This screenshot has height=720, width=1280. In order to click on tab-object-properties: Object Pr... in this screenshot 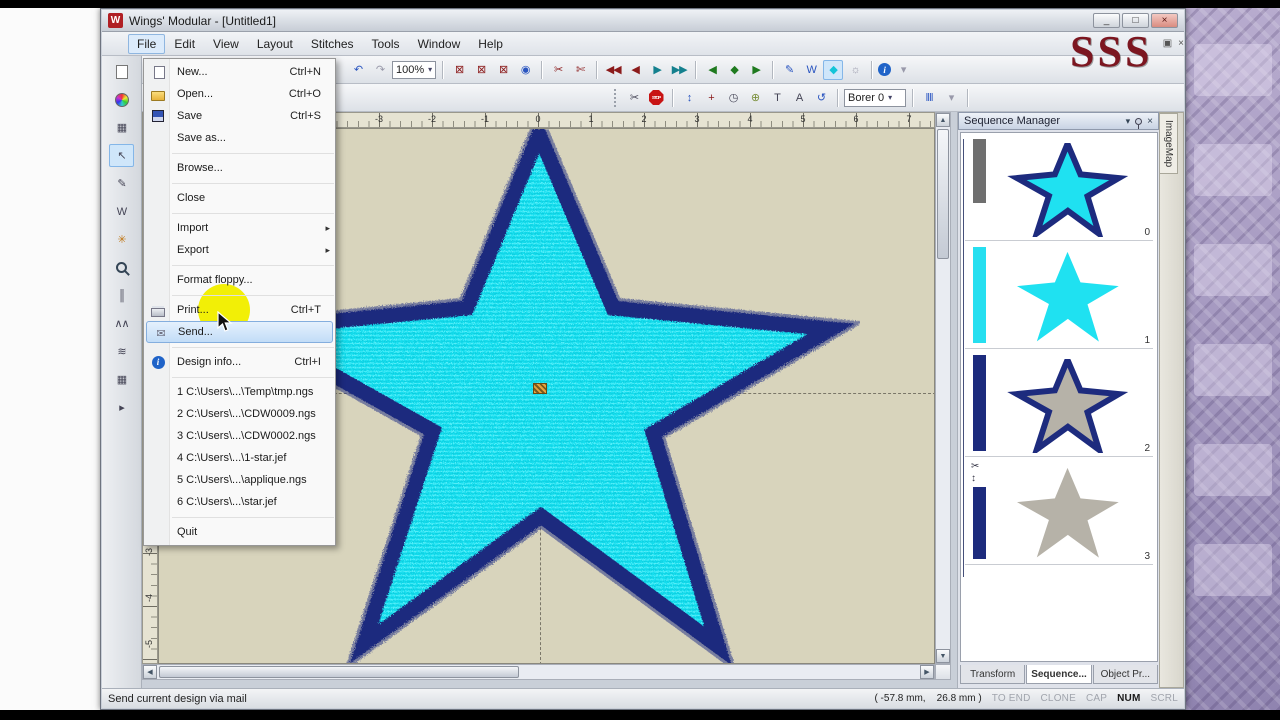, I will do `click(1125, 674)`.